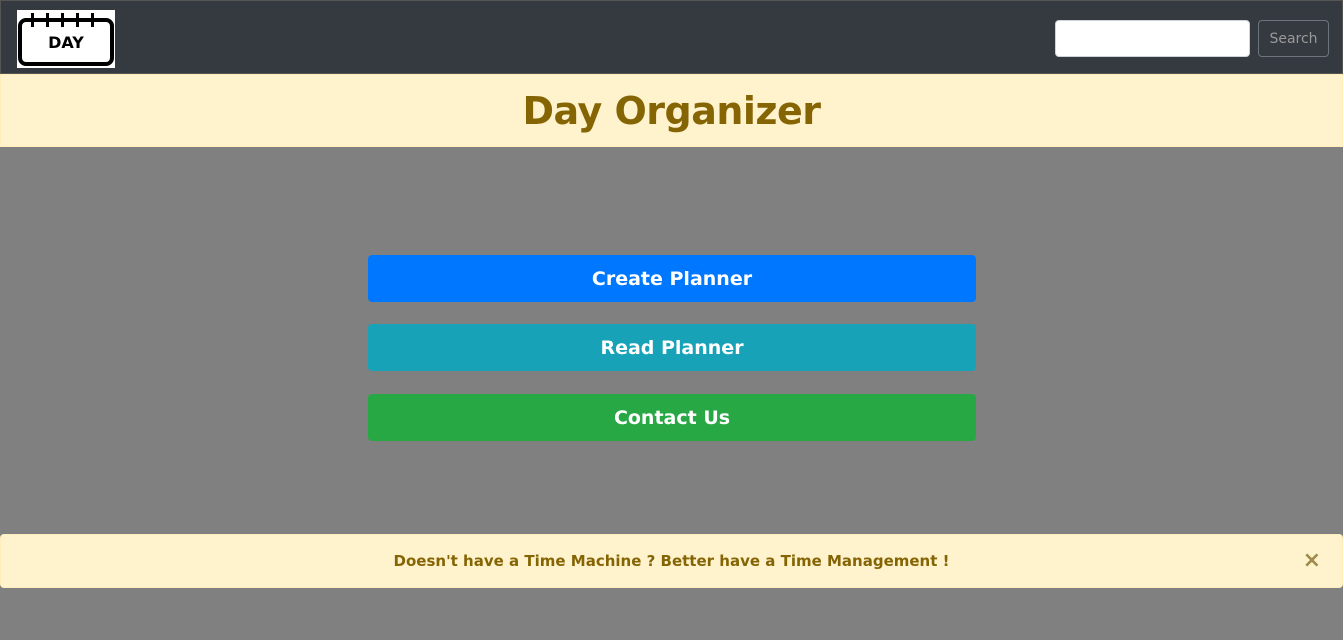  Describe the element at coordinates (672, 278) in the screenshot. I see `create-planner-button: Create Planner` at that location.